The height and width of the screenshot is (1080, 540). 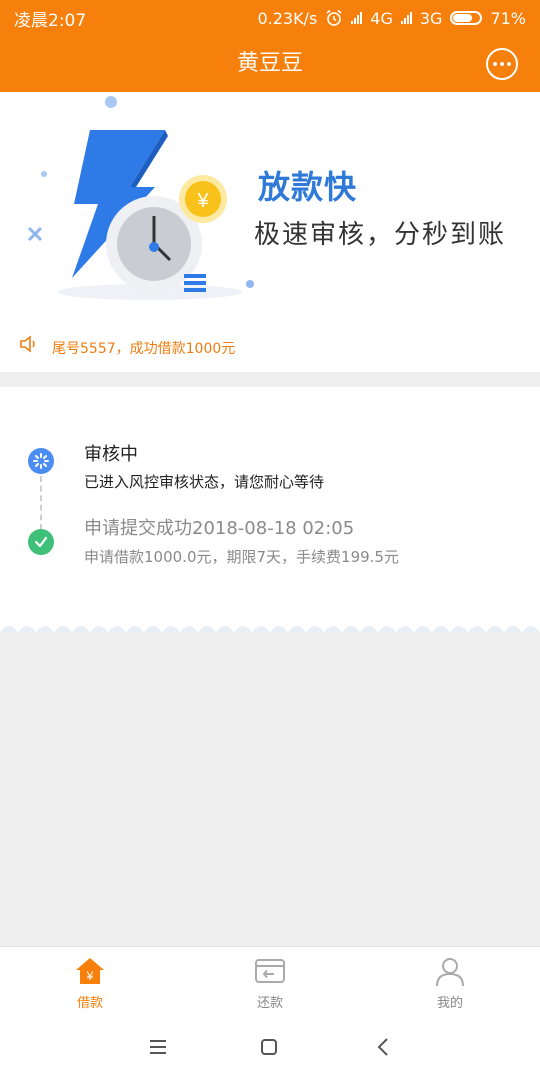 What do you see at coordinates (287, 18) in the screenshot?
I see `network-speed: 0.23K/s` at bounding box center [287, 18].